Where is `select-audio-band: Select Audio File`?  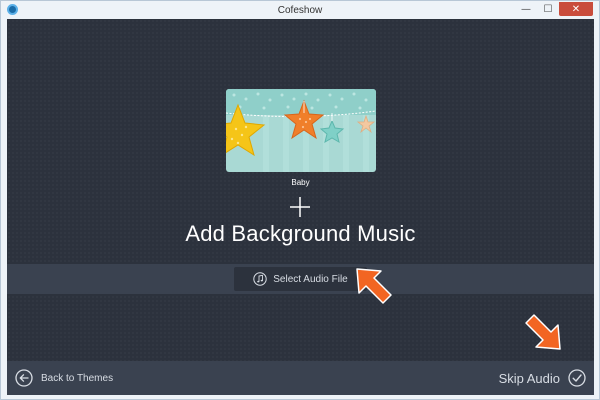
select-audio-band: Select Audio File is located at coordinates (300, 279).